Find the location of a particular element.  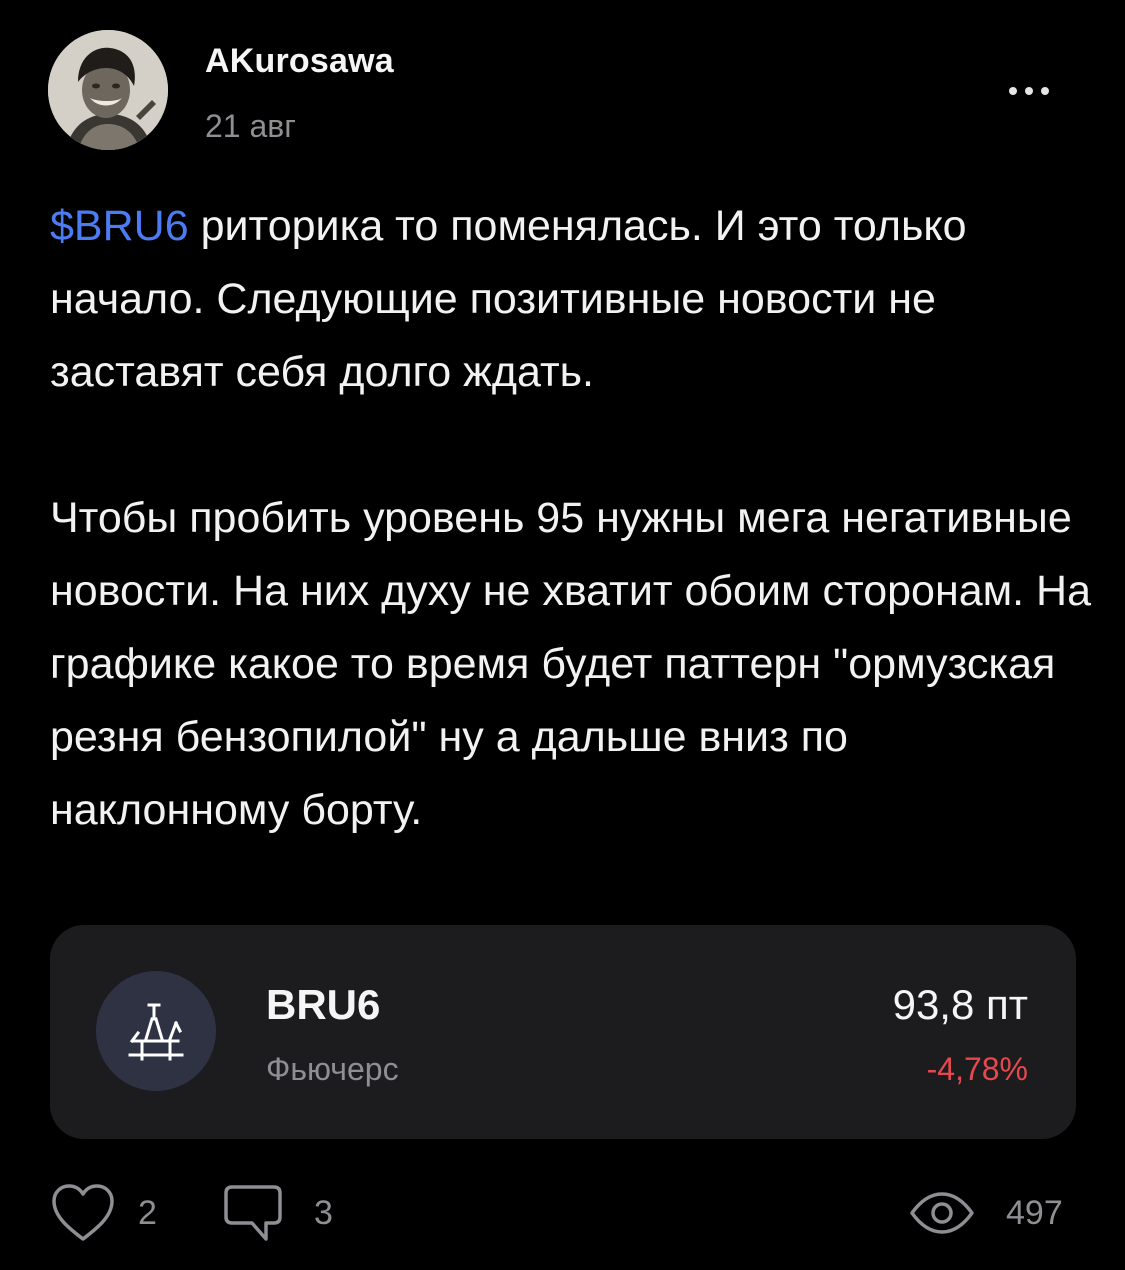

avatar-photo is located at coordinates (108, 90).